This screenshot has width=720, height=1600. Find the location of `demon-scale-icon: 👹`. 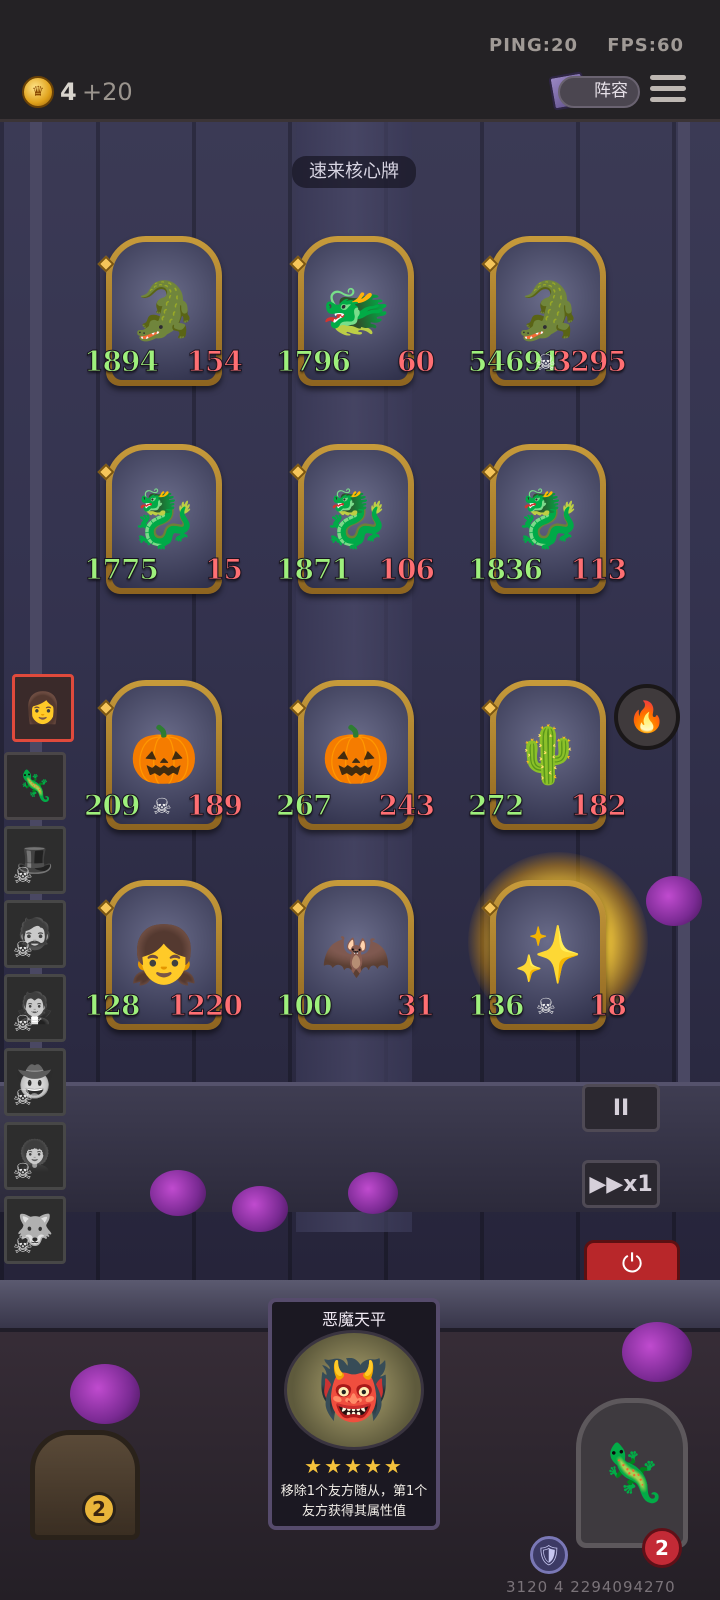

demon-scale-icon: 👹 is located at coordinates (354, 1390).